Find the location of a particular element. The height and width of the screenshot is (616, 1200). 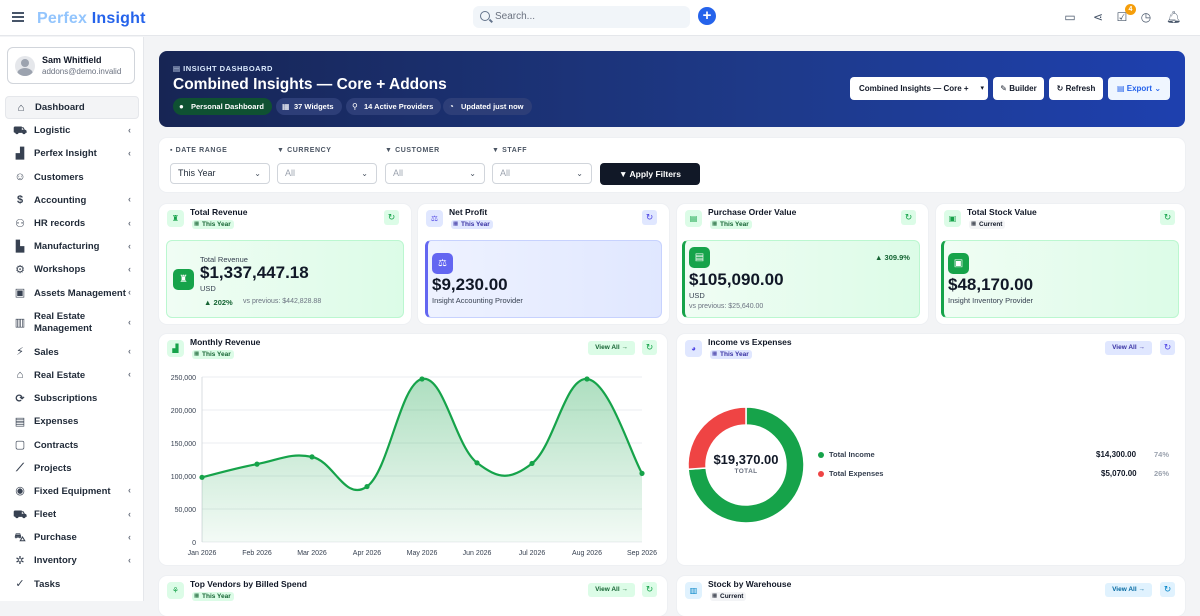

sidebar-item-manufacturing: ▙ Manufacturing ‹ is located at coordinates (72, 246).